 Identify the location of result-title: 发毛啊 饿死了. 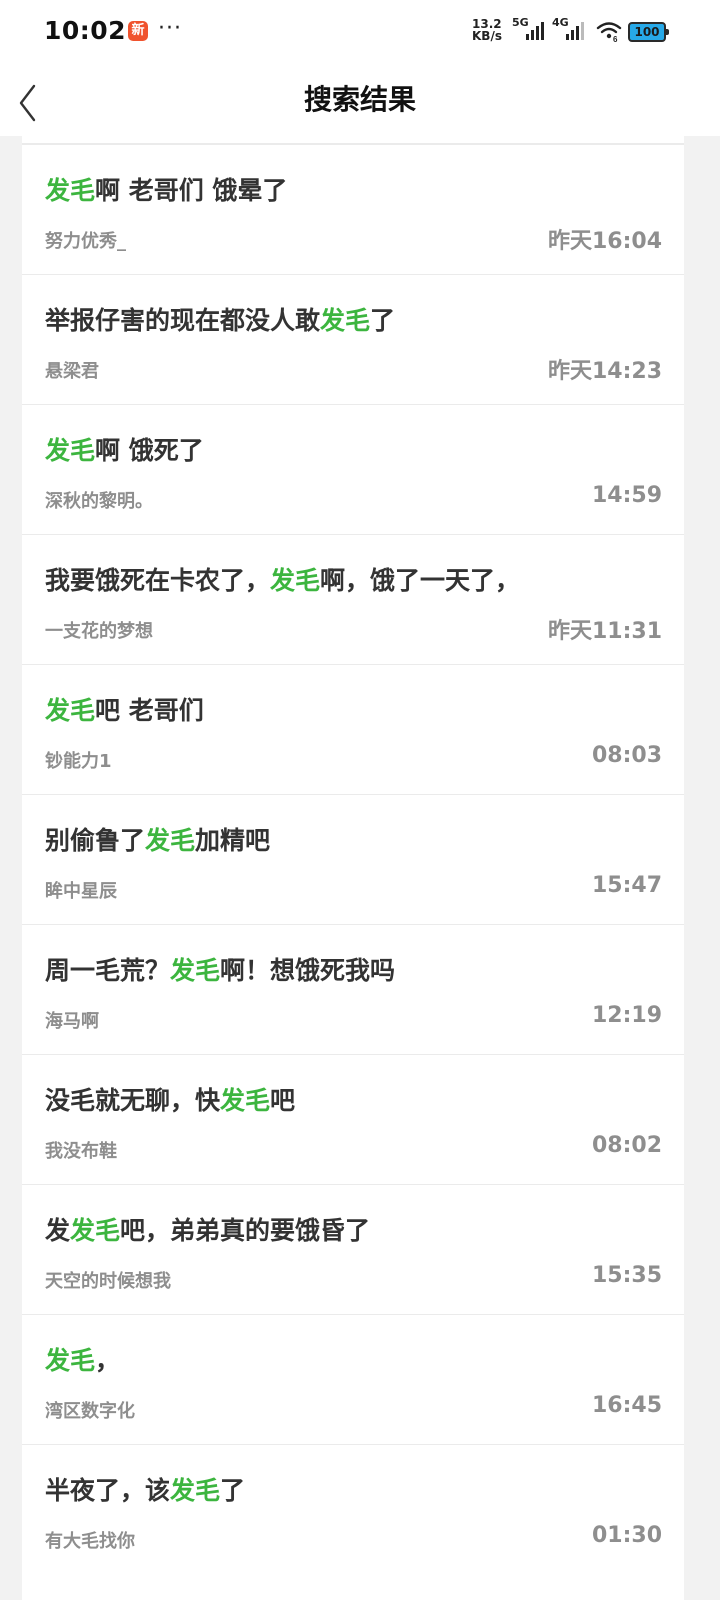
(124, 449).